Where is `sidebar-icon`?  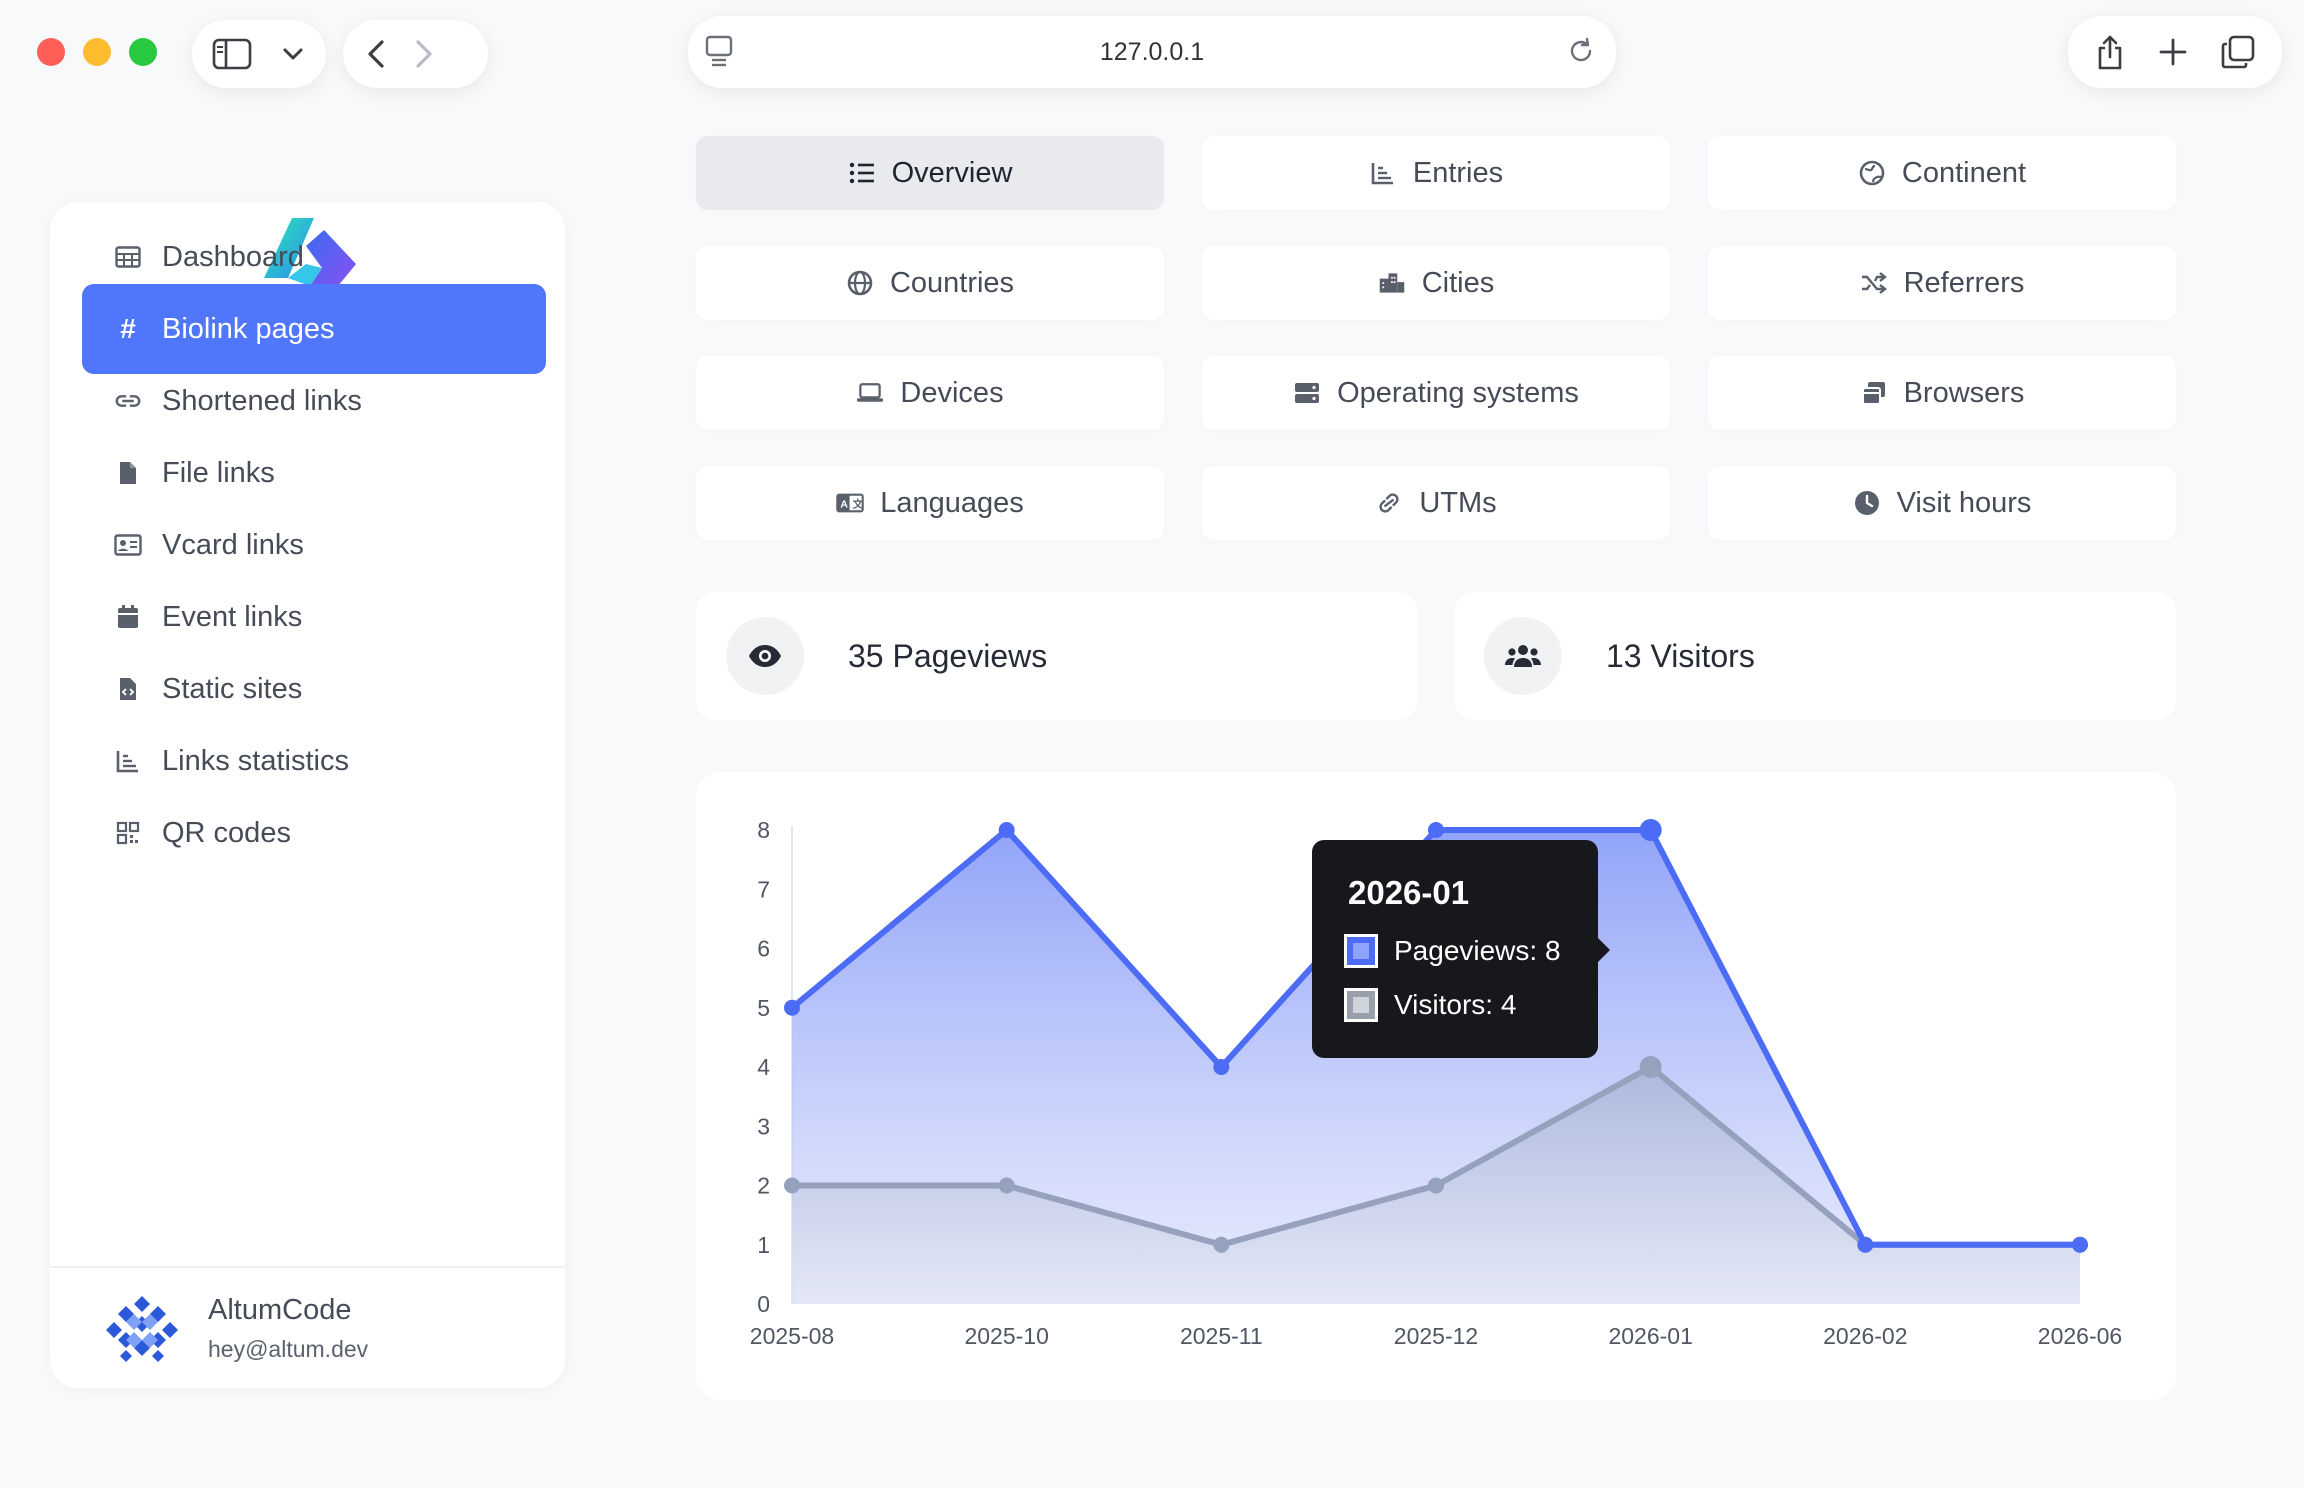
sidebar-icon is located at coordinates (232, 54).